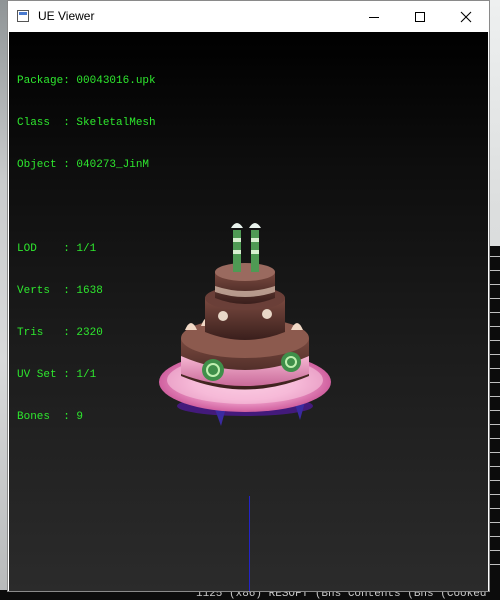 The image size is (500, 600). What do you see at coordinates (245, 324) in the screenshot?
I see `cake-mesh-render` at bounding box center [245, 324].